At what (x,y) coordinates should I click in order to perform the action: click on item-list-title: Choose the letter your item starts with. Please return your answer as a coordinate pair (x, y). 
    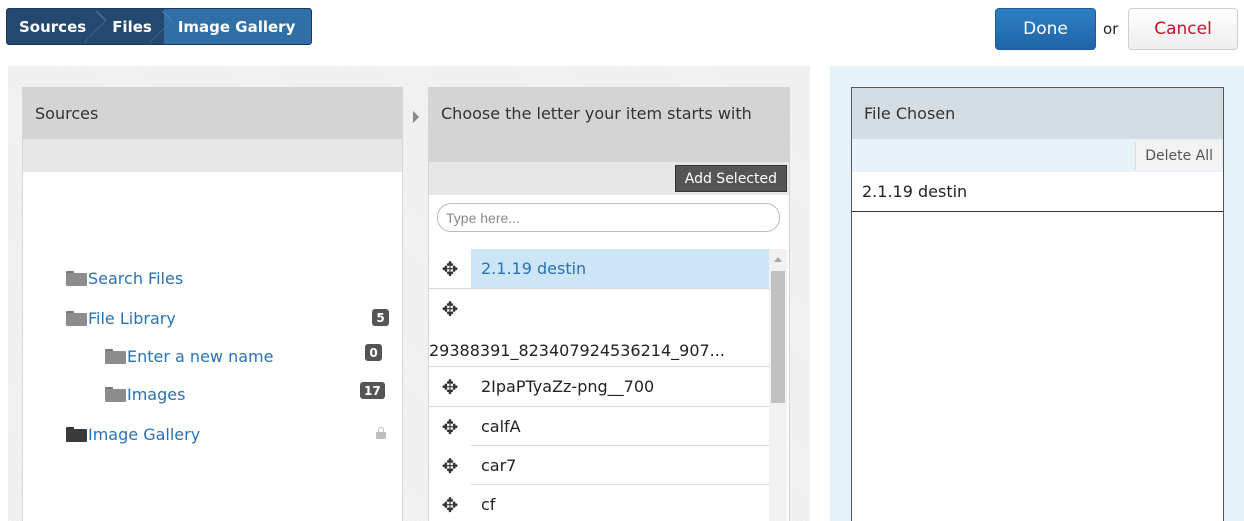
    Looking at the image, I should click on (609, 124).